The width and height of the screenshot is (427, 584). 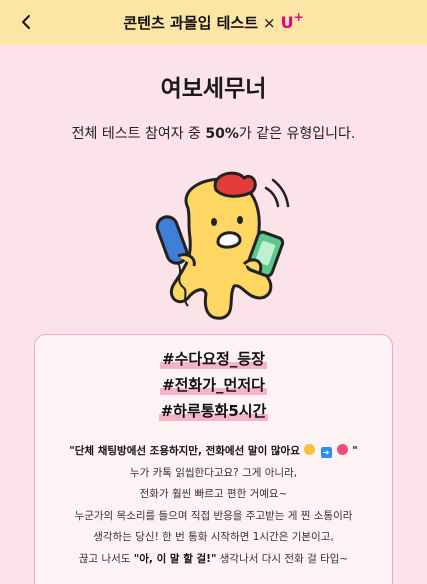 I want to click on quote-text: "단체 채팅방에선 조용하지만, 전화에선 말이 많아요, so click(x=184, y=451).